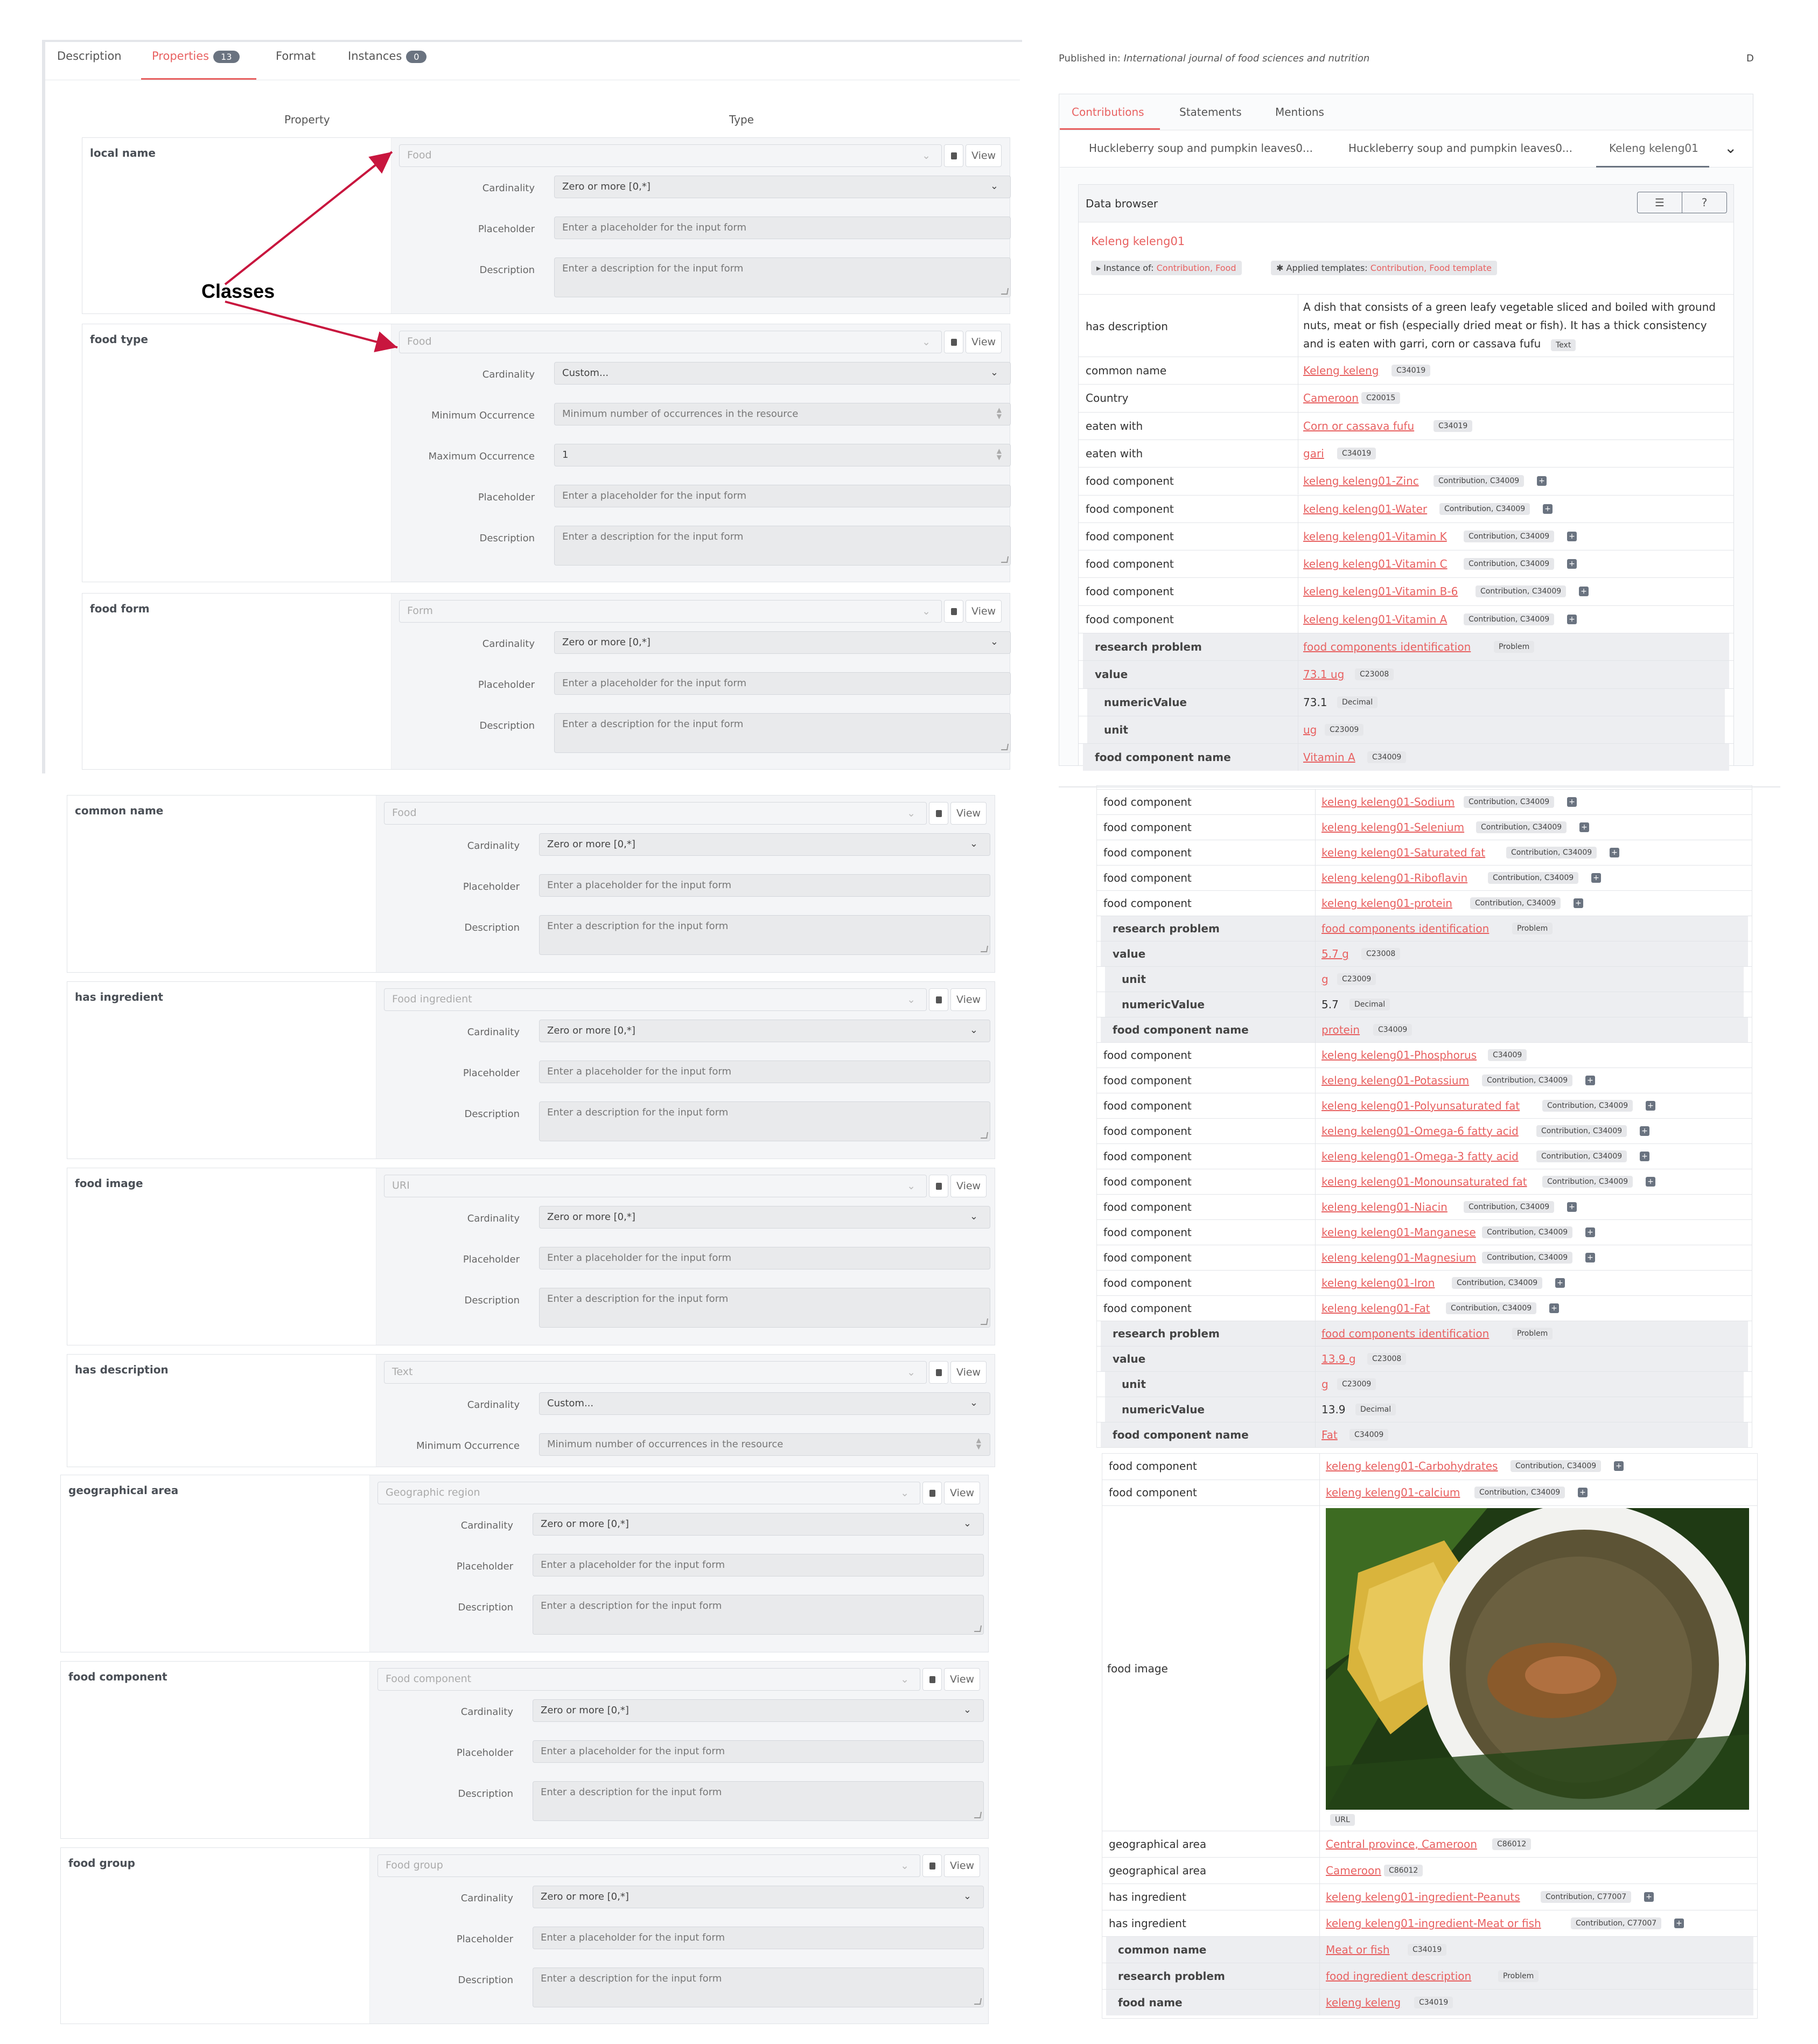 The height and width of the screenshot is (2044, 1818). I want to click on resource-link: gari, so click(1313, 454).